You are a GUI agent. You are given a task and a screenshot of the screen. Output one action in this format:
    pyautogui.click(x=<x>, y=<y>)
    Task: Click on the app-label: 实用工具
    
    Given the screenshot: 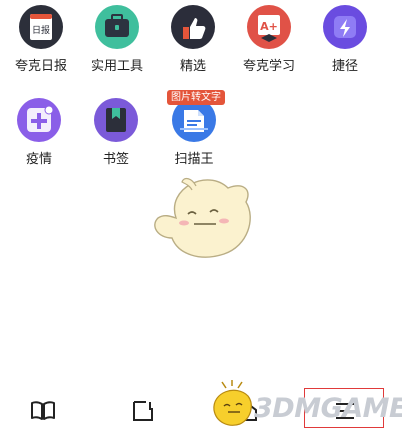 What is the action you would take?
    pyautogui.click(x=116, y=65)
    